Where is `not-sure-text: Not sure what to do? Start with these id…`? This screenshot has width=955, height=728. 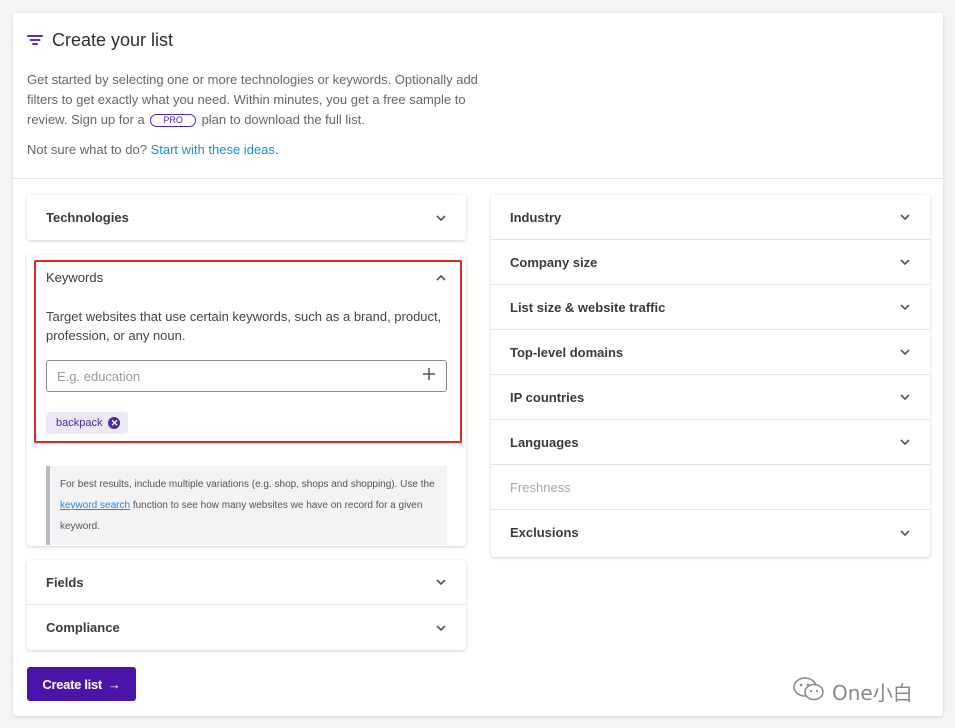 not-sure-text: Not sure what to do? Start with these id… is located at coordinates (478, 149).